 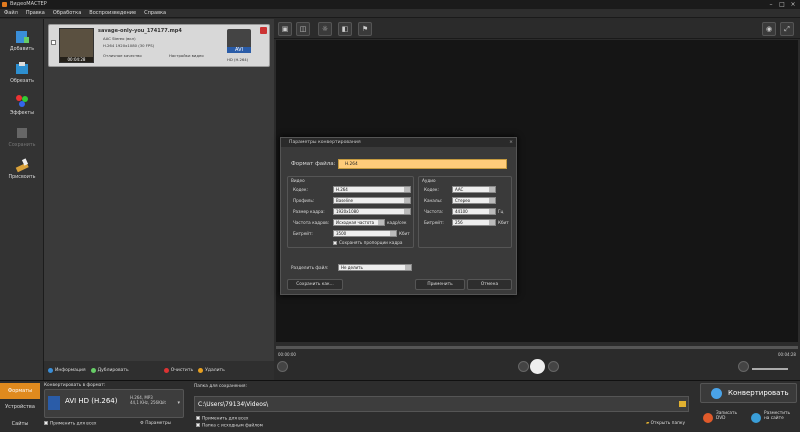 What do you see at coordinates (422, 164) in the screenshot?
I see `format-select: H.264` at bounding box center [422, 164].